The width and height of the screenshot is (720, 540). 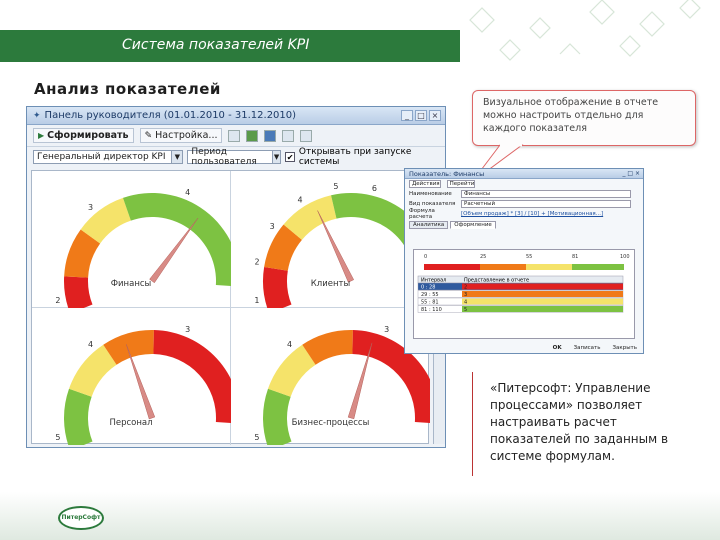 I want to click on scale-tick: 81, so click(x=575, y=257).